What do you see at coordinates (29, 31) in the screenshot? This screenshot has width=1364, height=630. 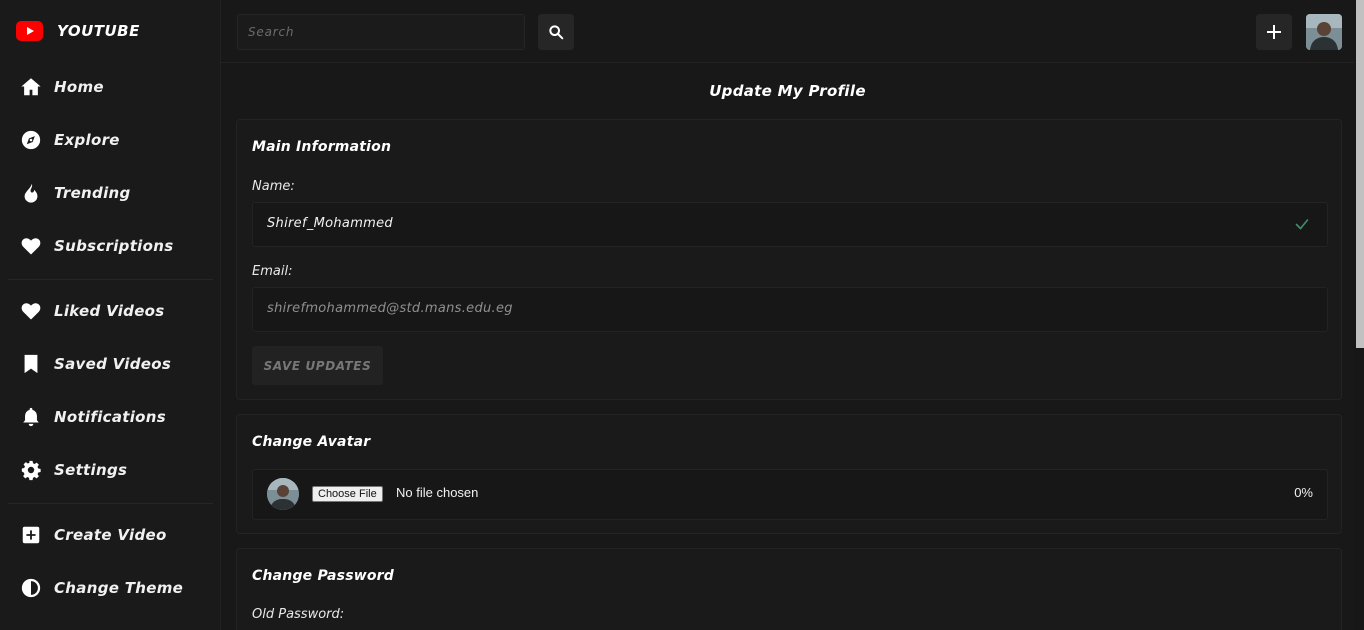 I see `youtube-logo-icon` at bounding box center [29, 31].